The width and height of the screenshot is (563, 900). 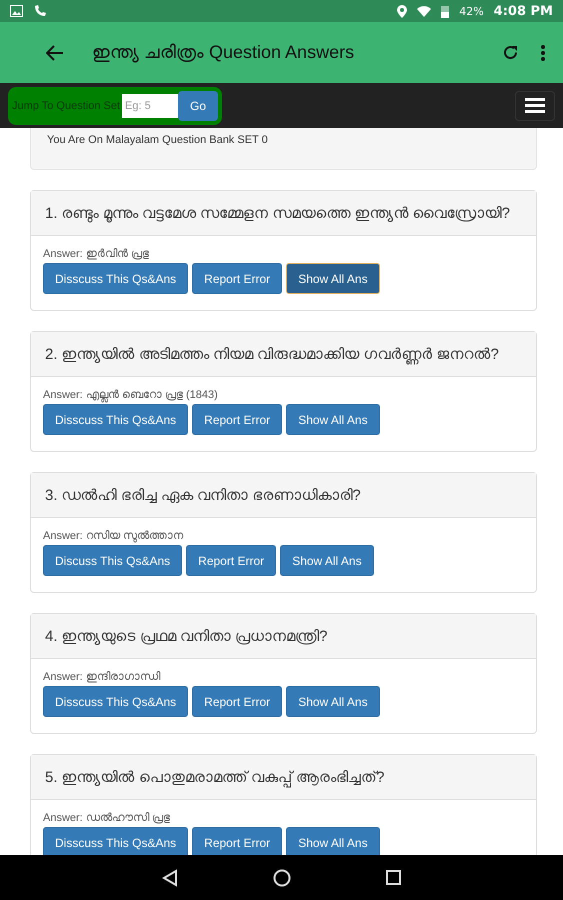 I want to click on recents-icon, so click(x=393, y=877).